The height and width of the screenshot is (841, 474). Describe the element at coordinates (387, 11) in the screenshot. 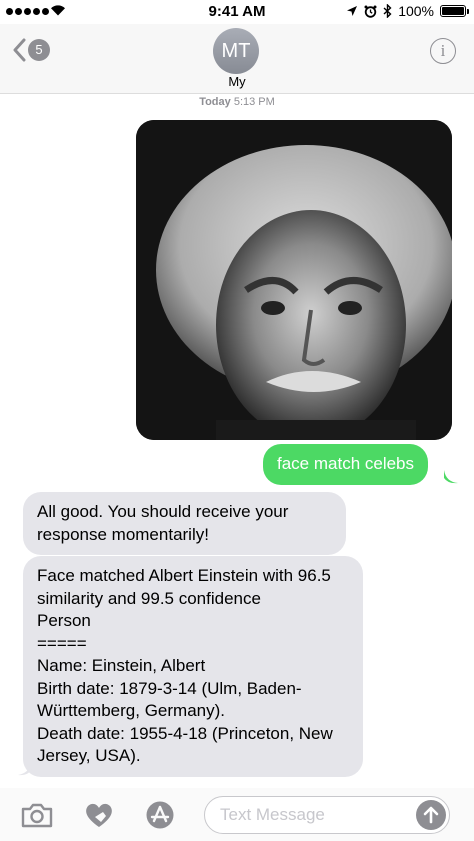

I see `bluetooth-icon` at that location.